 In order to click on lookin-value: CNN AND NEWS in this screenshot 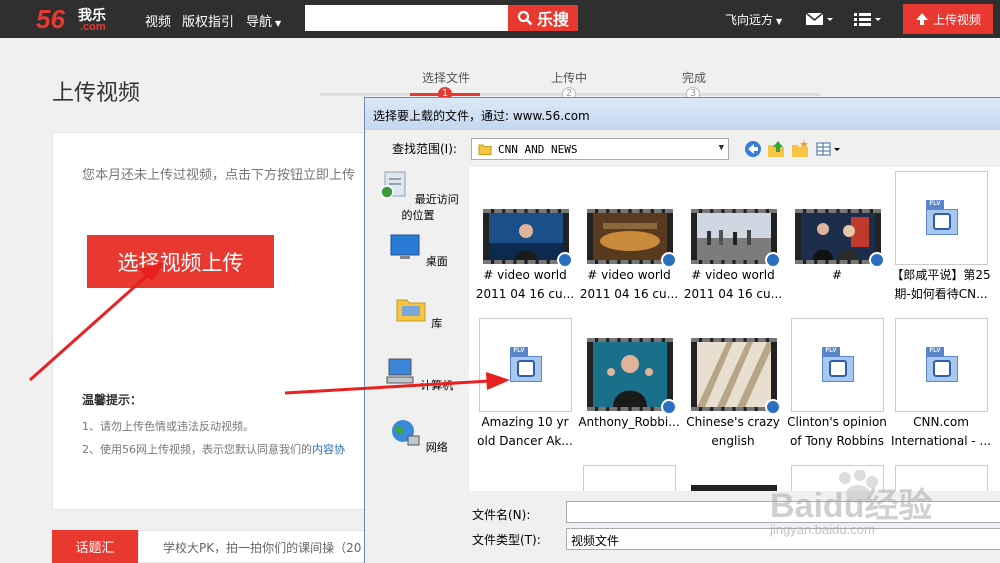, I will do `click(538, 149)`.